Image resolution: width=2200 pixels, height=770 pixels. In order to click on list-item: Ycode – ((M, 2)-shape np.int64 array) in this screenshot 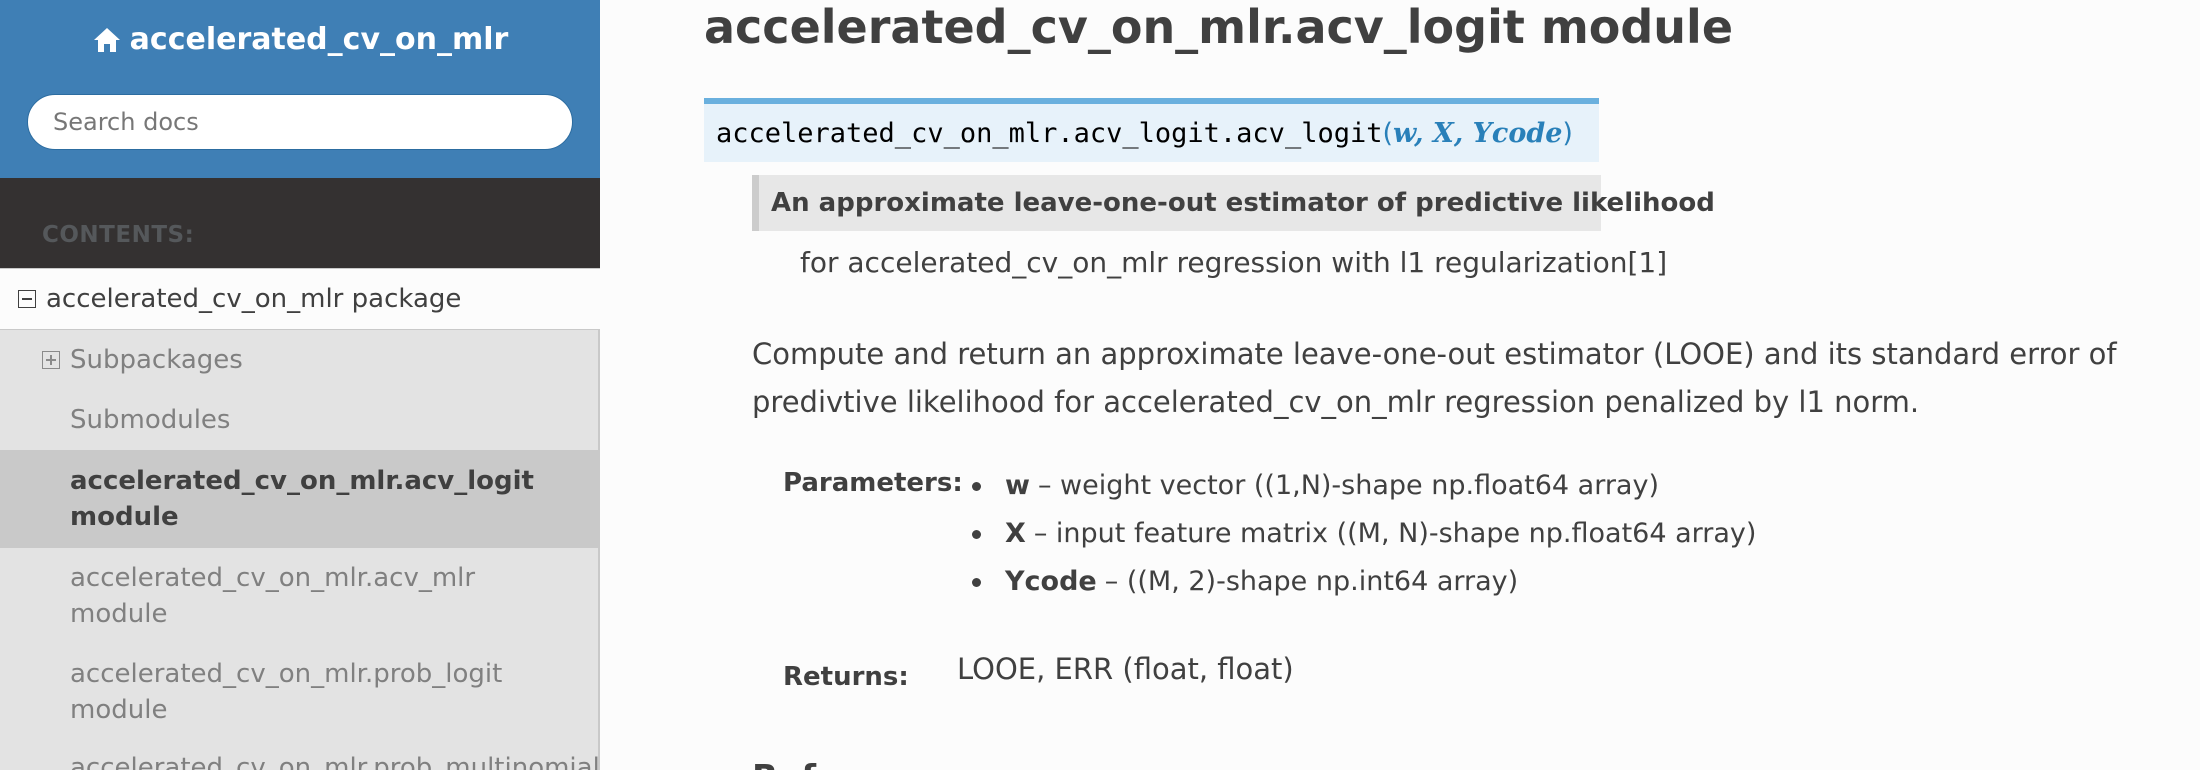, I will do `click(1364, 582)`.